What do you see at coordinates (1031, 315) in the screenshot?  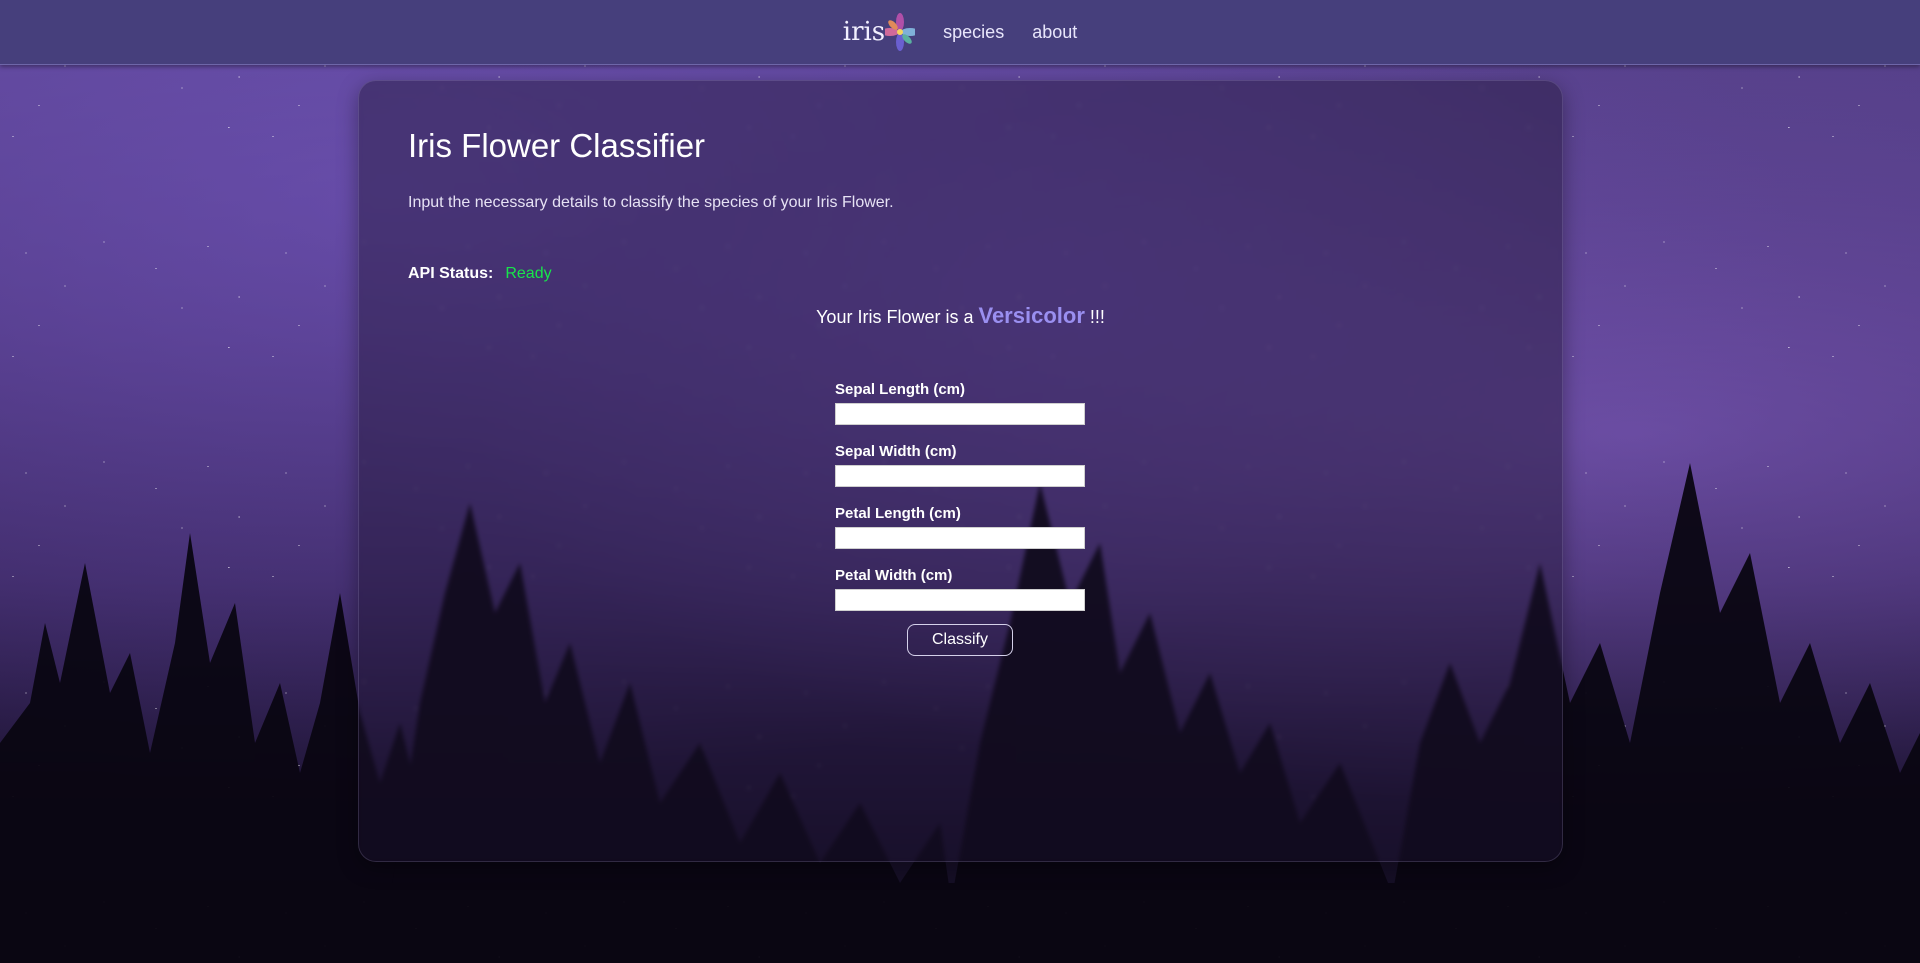 I see `result-species: Versicolor` at bounding box center [1031, 315].